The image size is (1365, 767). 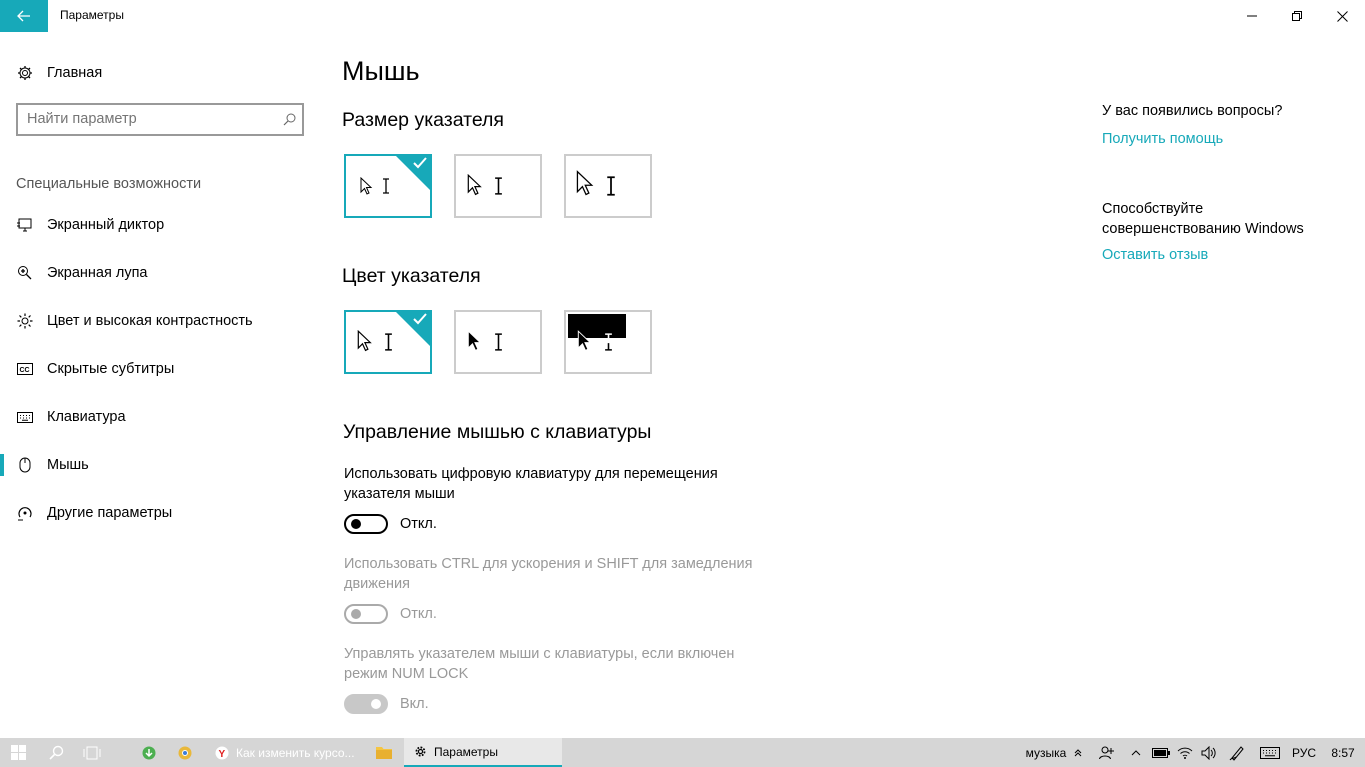 I want to click on language-indicator: РУС, so click(x=1304, y=752).